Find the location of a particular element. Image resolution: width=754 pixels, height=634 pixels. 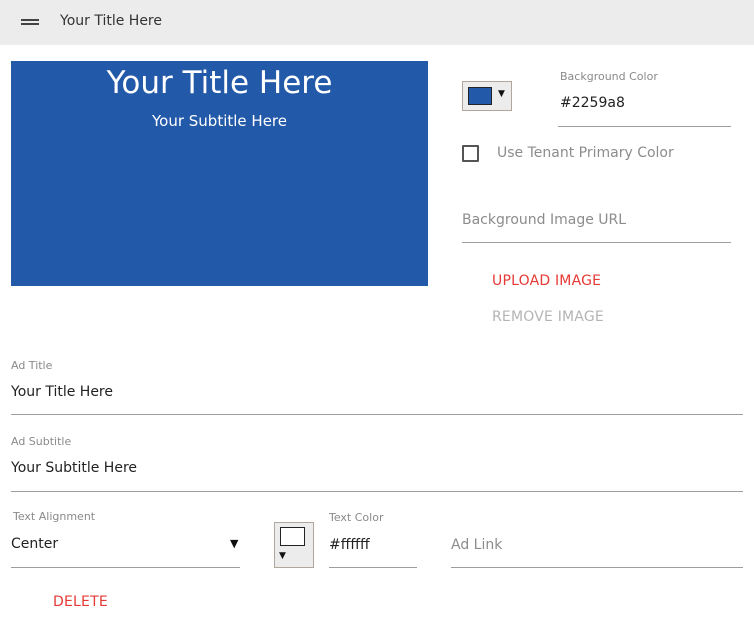

ad-link-underline is located at coordinates (597, 567).